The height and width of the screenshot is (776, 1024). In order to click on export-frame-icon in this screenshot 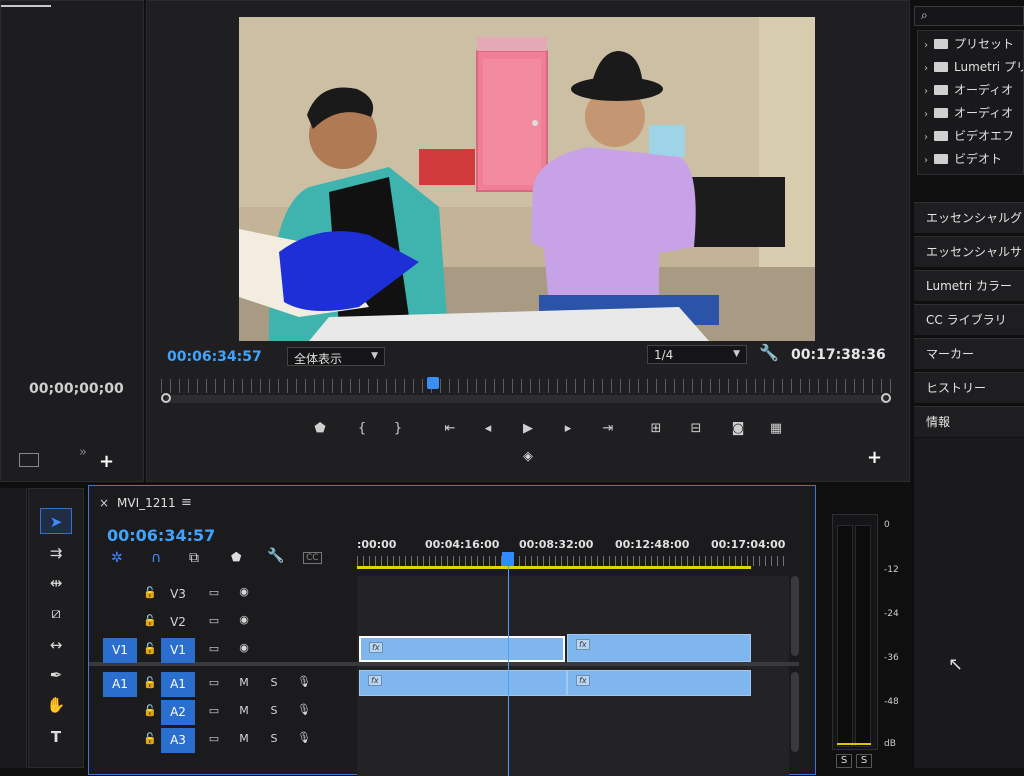, I will do `click(29, 460)`.